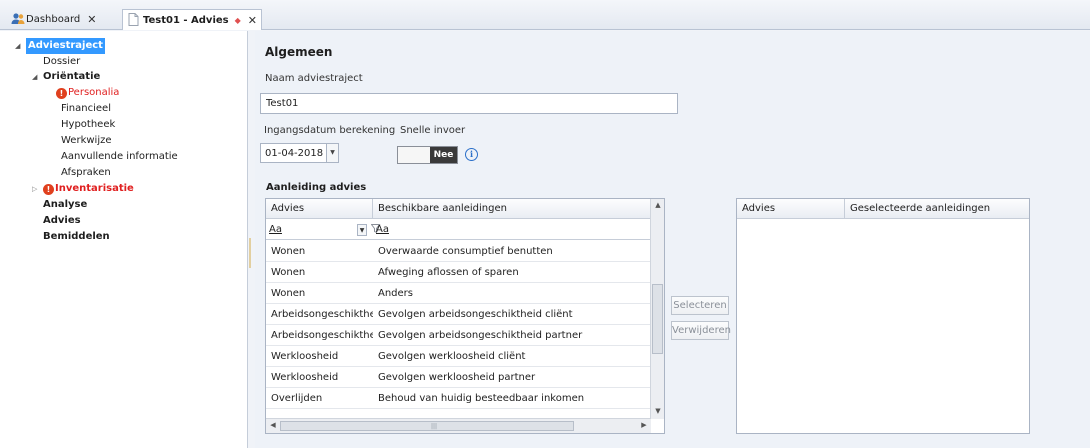  I want to click on cell-reason: Gevolgen werkloosheid partner, so click(457, 377).